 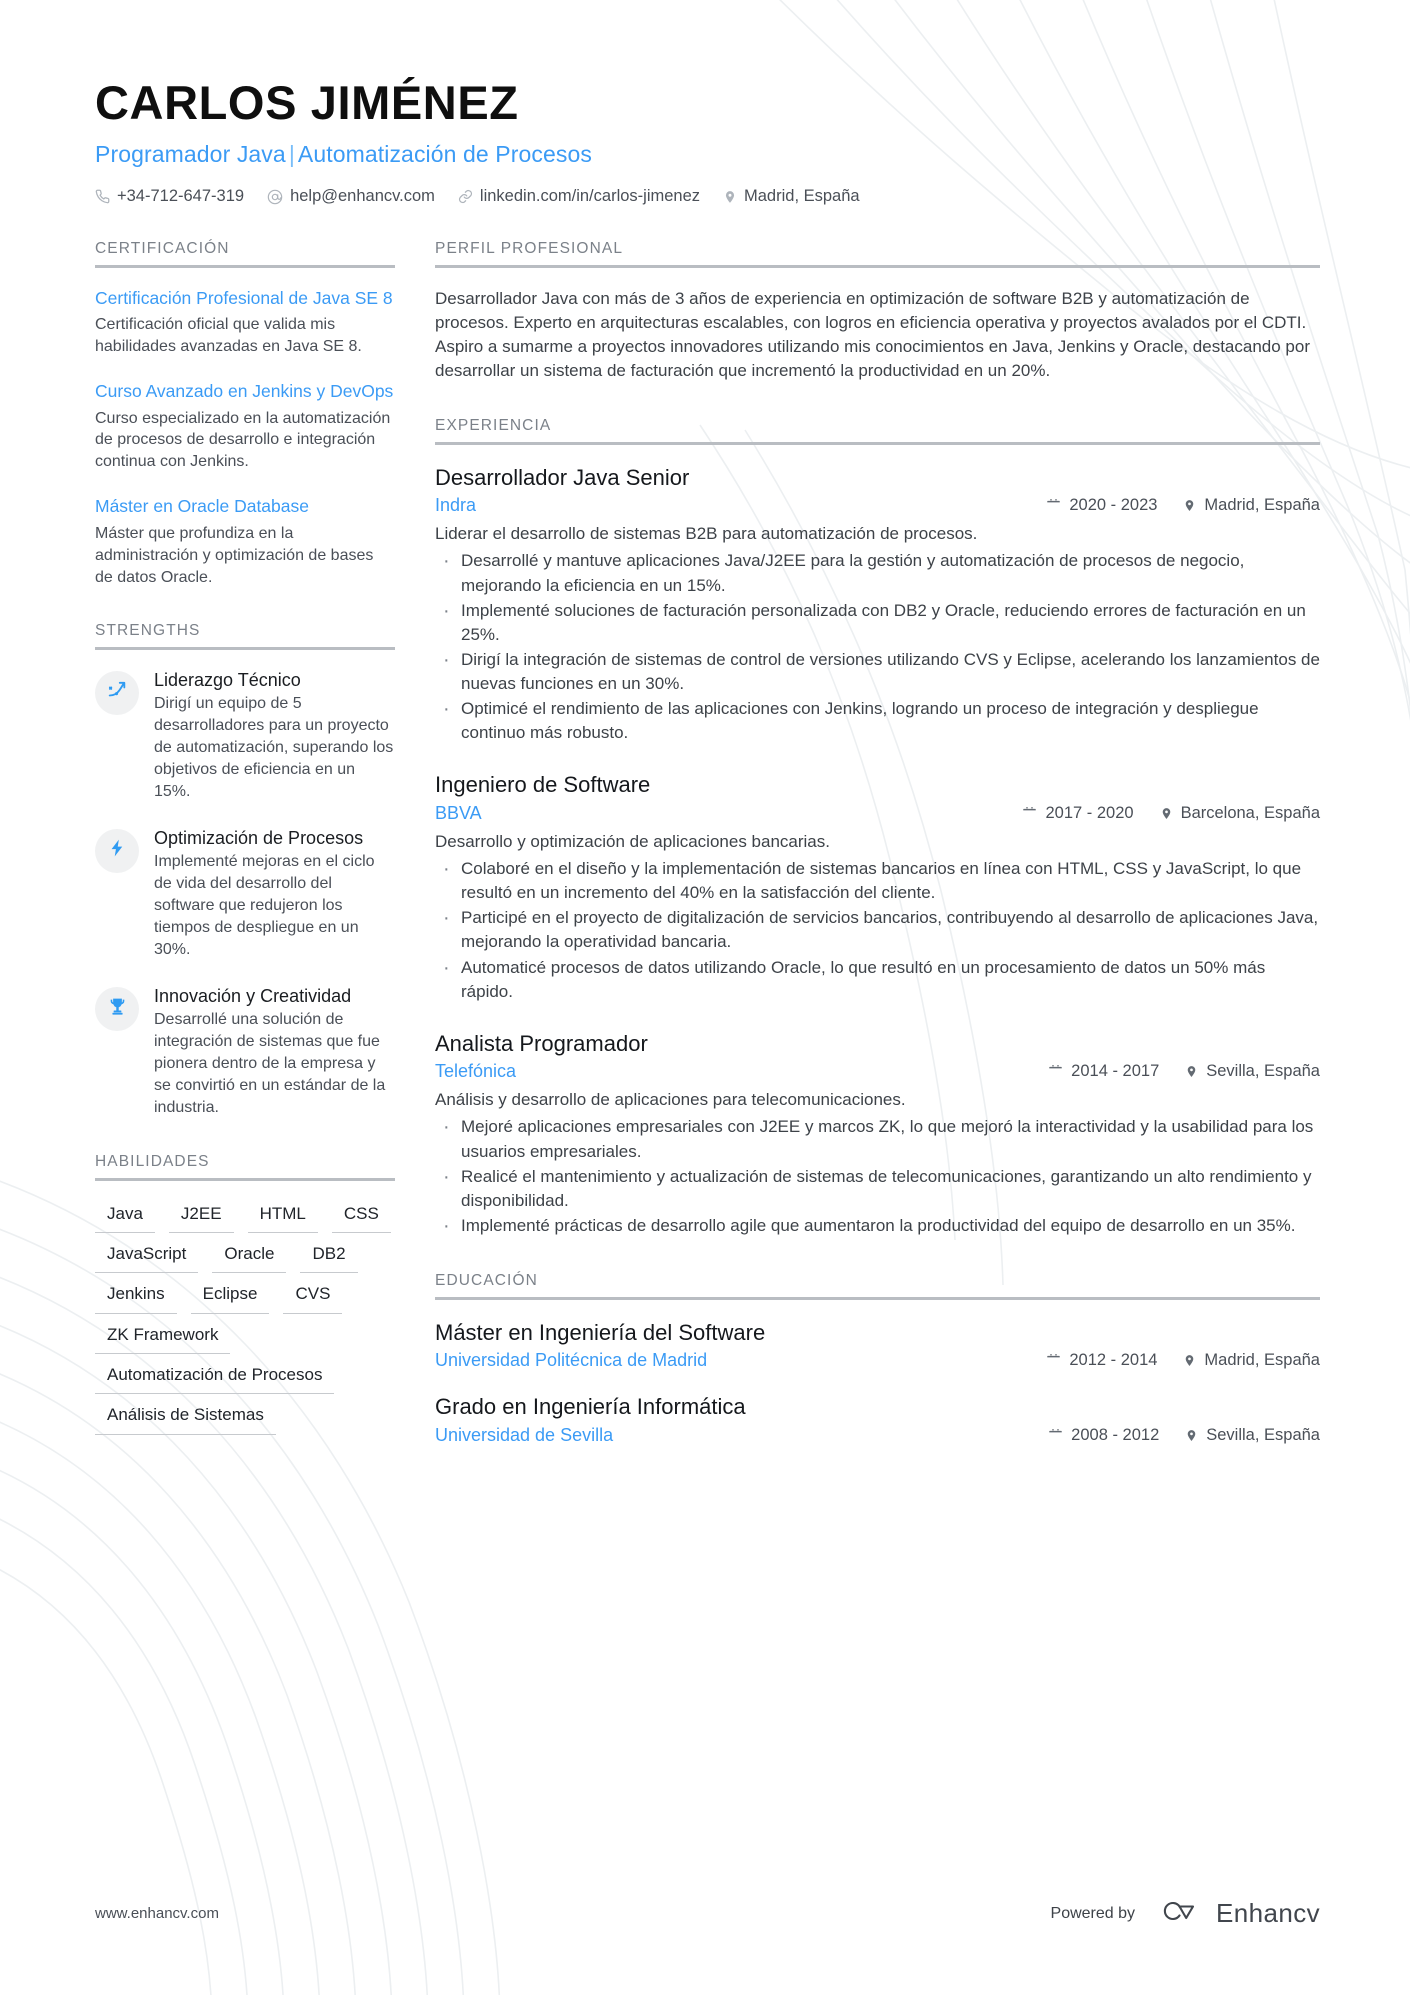 I want to click on education-location: Sevilla, España, so click(x=1252, y=1435).